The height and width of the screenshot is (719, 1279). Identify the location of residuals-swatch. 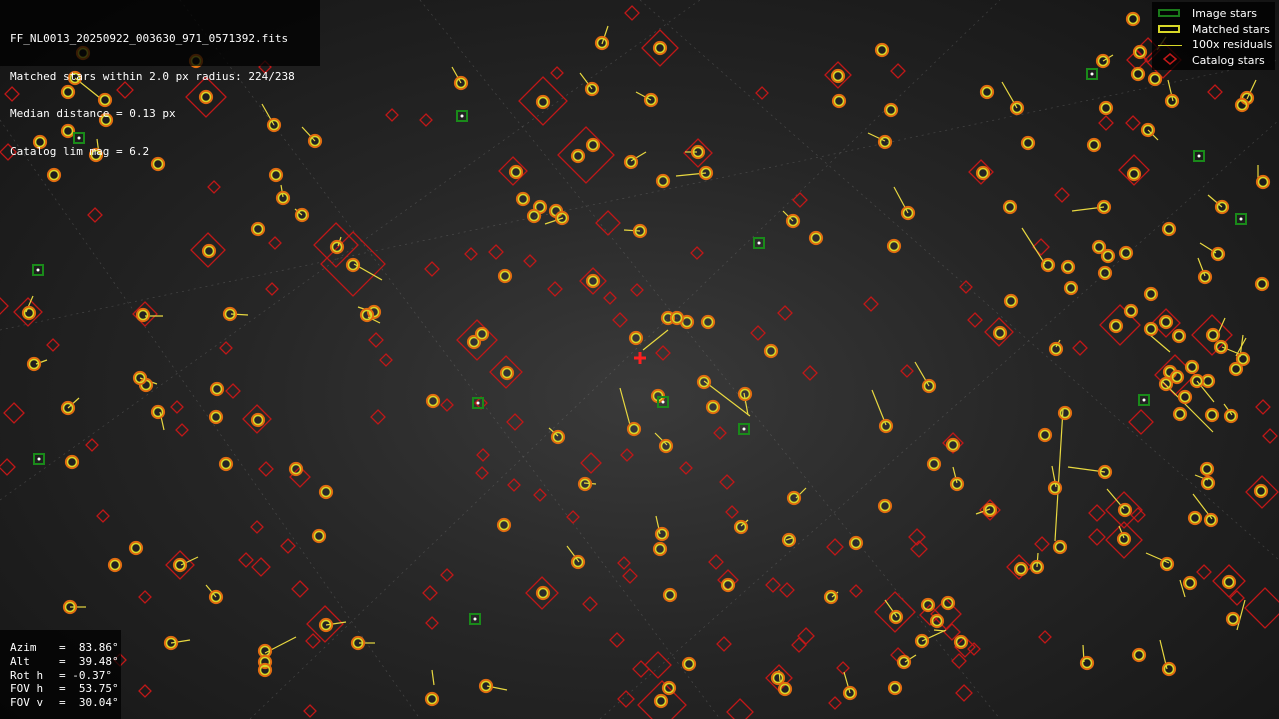
(1170, 45).